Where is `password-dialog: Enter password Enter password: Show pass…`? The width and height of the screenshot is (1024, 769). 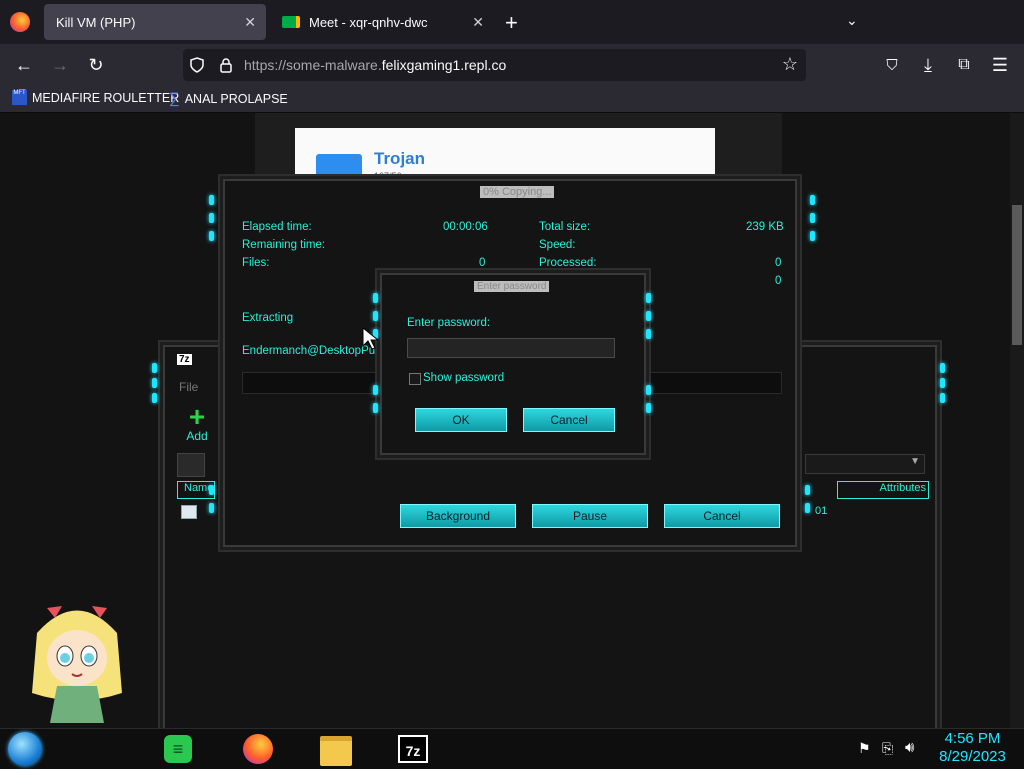
password-dialog: Enter password Enter password: Show pass… is located at coordinates (513, 364).